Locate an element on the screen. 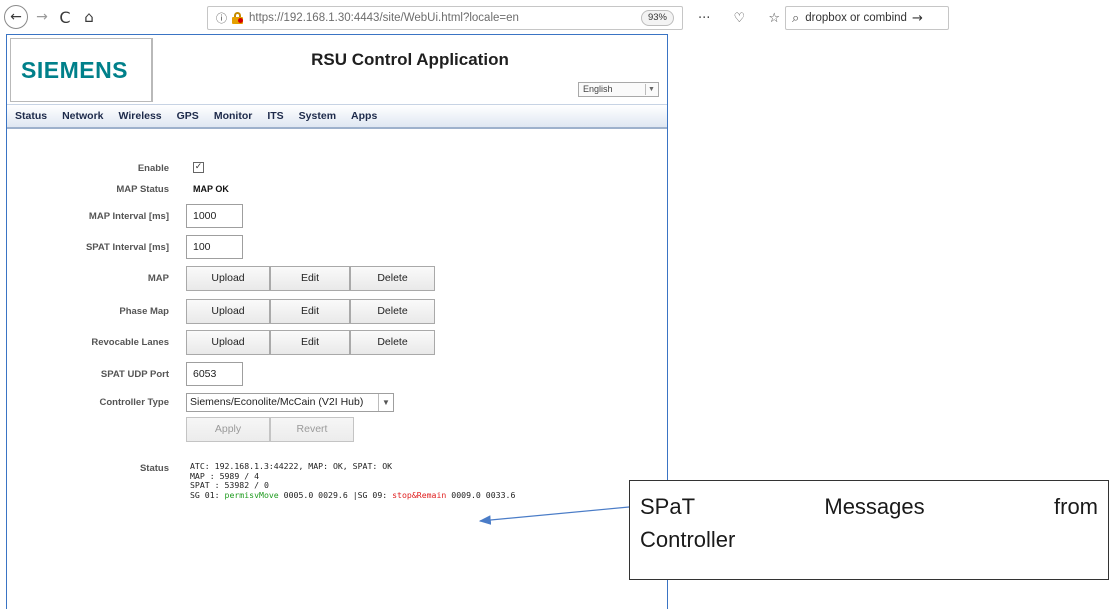 This screenshot has height=609, width=1113. map-upload-button: Upload is located at coordinates (228, 278).